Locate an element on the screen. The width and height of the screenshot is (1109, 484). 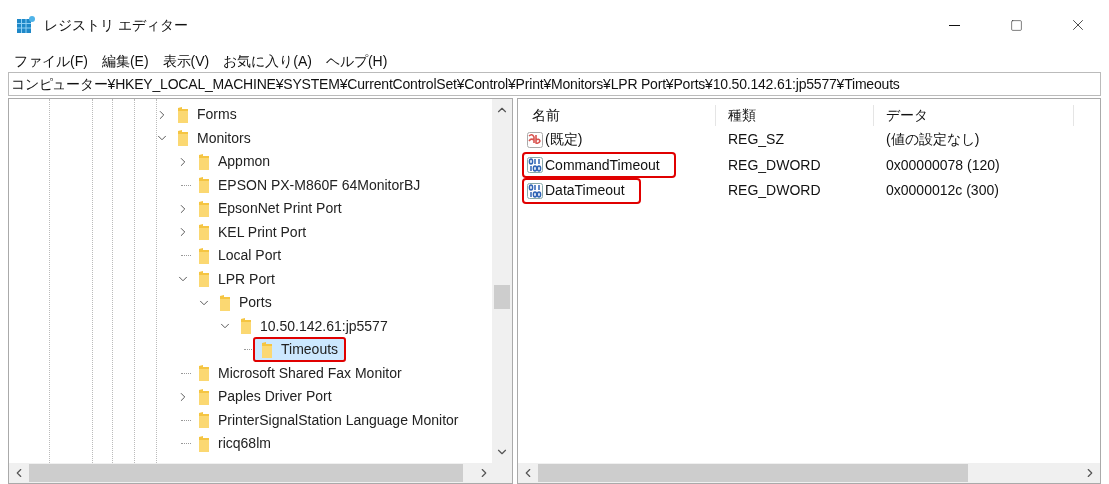
tree-item: EPSON PX-M860F 64MonitorBJ is located at coordinates (319, 185).